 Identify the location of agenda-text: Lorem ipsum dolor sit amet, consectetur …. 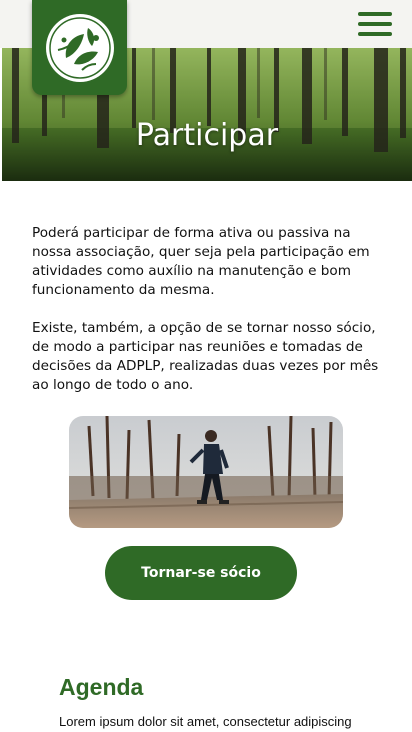
(205, 721).